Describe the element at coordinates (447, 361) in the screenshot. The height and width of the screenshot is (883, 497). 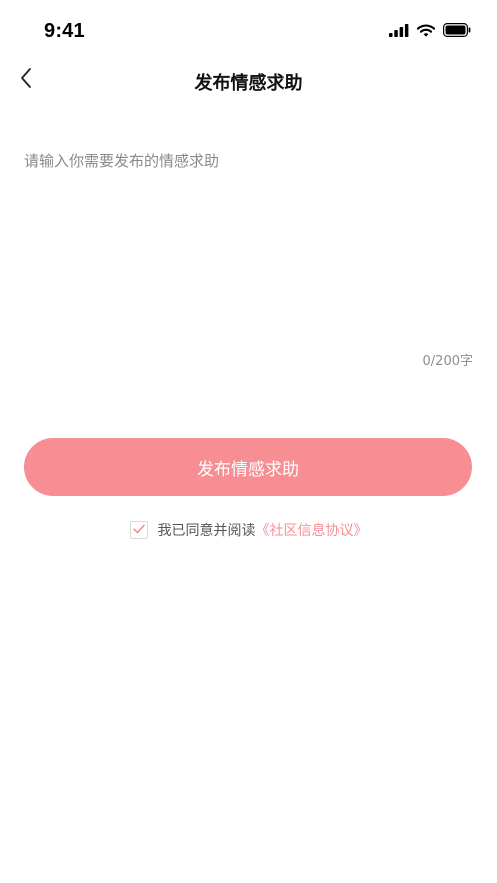
I see `char-count: 0/200字` at that location.